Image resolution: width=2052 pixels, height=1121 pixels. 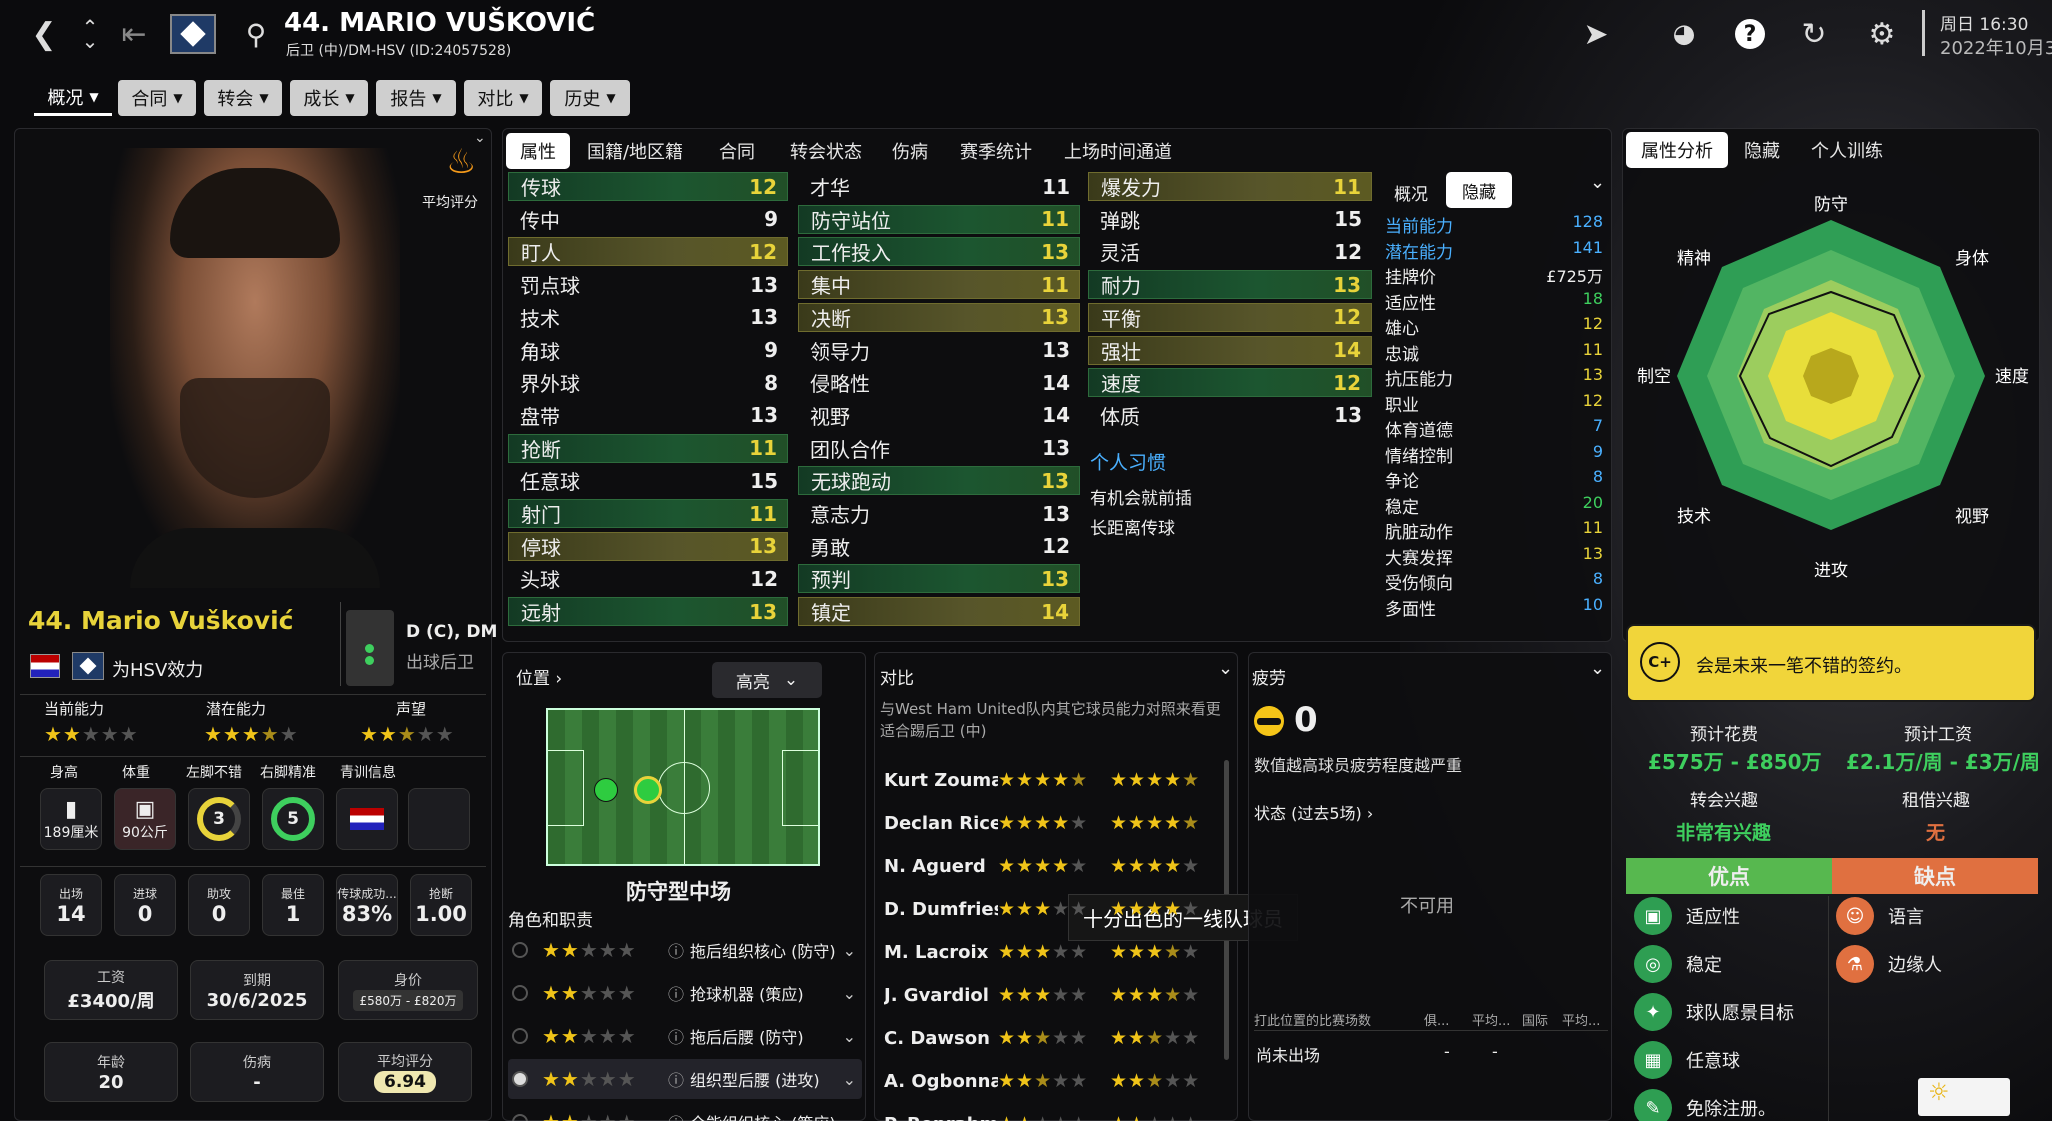 I want to click on back-icon: ❮, so click(x=44, y=34).